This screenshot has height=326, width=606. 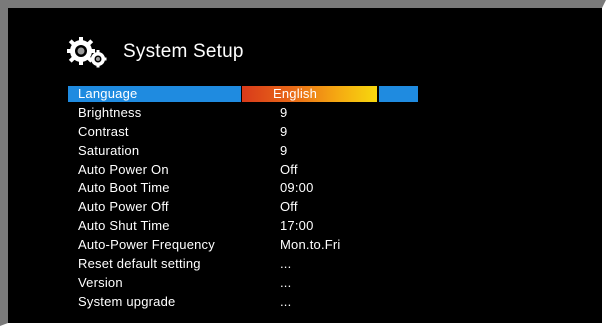 I want to click on menu-item-value: Mon.to.Fri, so click(x=310, y=245).